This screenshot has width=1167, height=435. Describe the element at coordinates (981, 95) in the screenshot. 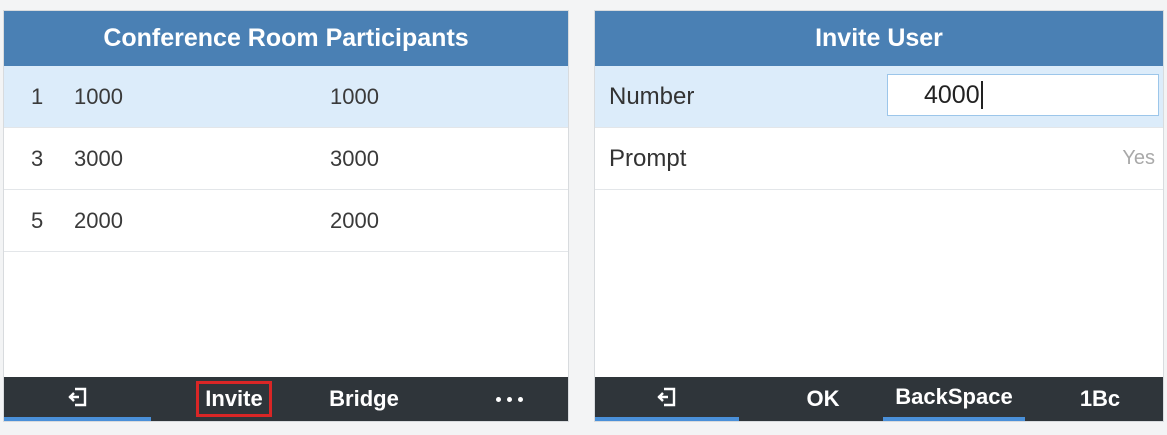

I see `text-cursor` at that location.